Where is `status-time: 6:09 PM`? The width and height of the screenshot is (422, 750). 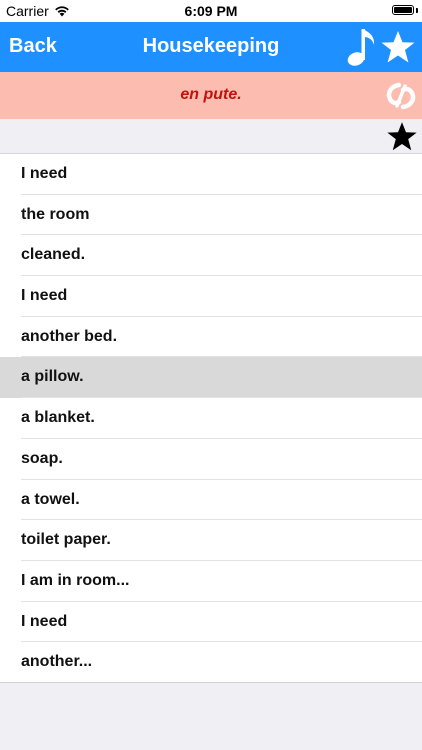 status-time: 6:09 PM is located at coordinates (211, 11).